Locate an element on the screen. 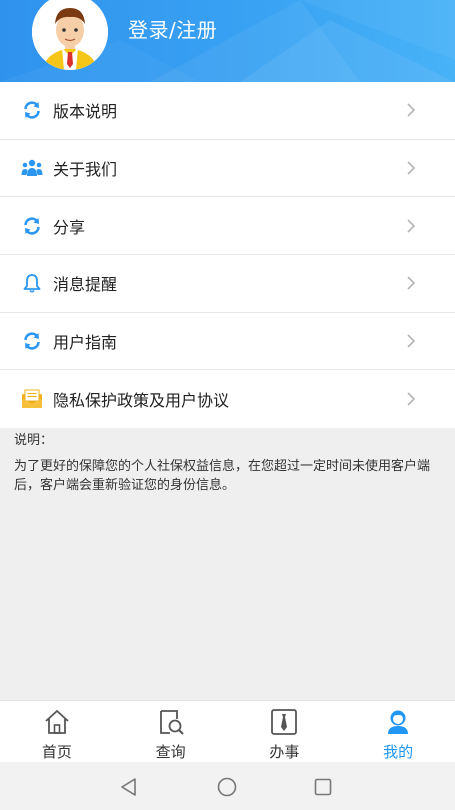  menu-item-user-guide: 用户指南 is located at coordinates (227, 342).